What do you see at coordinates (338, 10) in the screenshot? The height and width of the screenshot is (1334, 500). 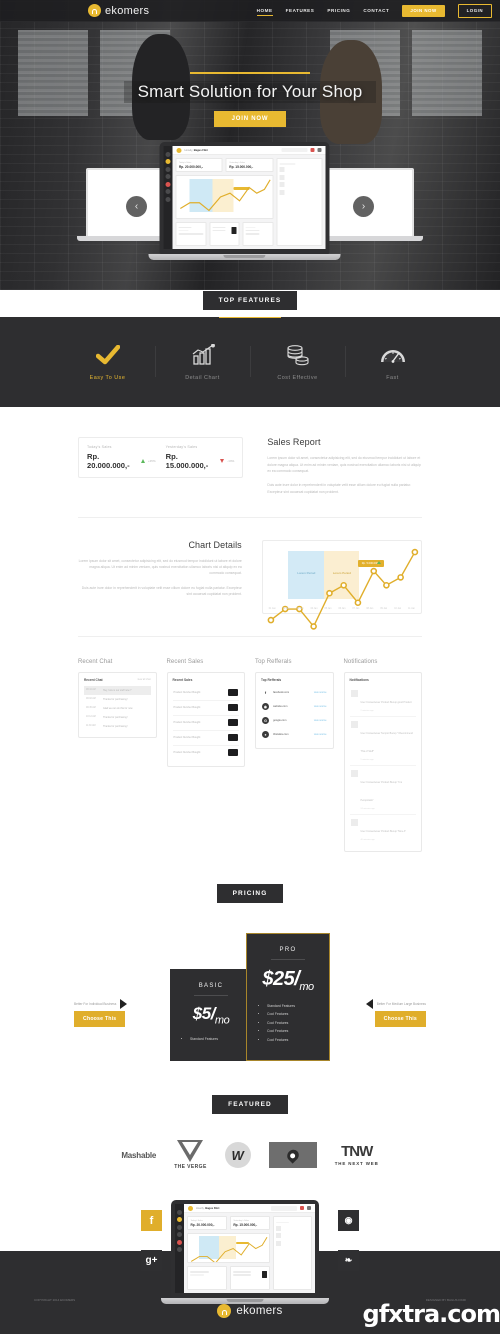 I see `nav-item-pricing: PRICING` at bounding box center [338, 10].